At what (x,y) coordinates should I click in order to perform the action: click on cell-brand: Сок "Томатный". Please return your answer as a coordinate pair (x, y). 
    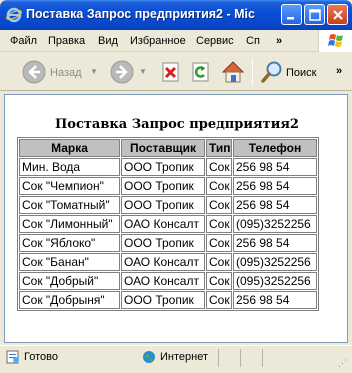
    Looking at the image, I should click on (69, 205).